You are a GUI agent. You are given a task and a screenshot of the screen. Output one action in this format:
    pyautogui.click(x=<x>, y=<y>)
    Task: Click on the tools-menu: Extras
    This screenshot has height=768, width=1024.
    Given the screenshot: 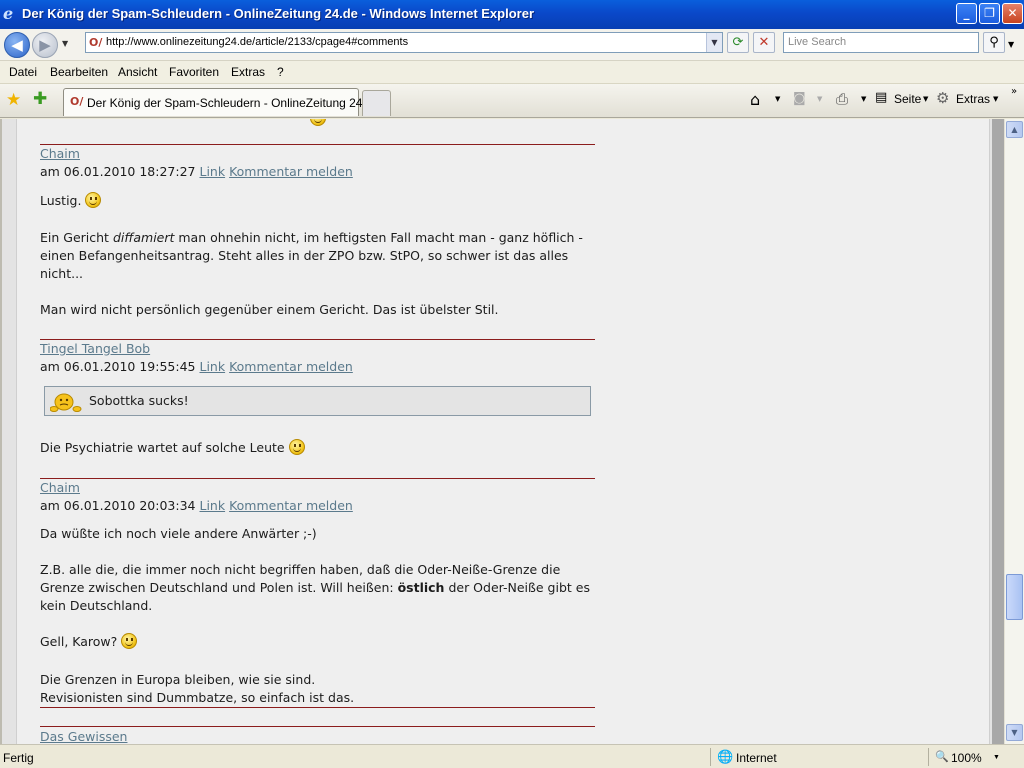 What is the action you would take?
    pyautogui.click(x=973, y=99)
    